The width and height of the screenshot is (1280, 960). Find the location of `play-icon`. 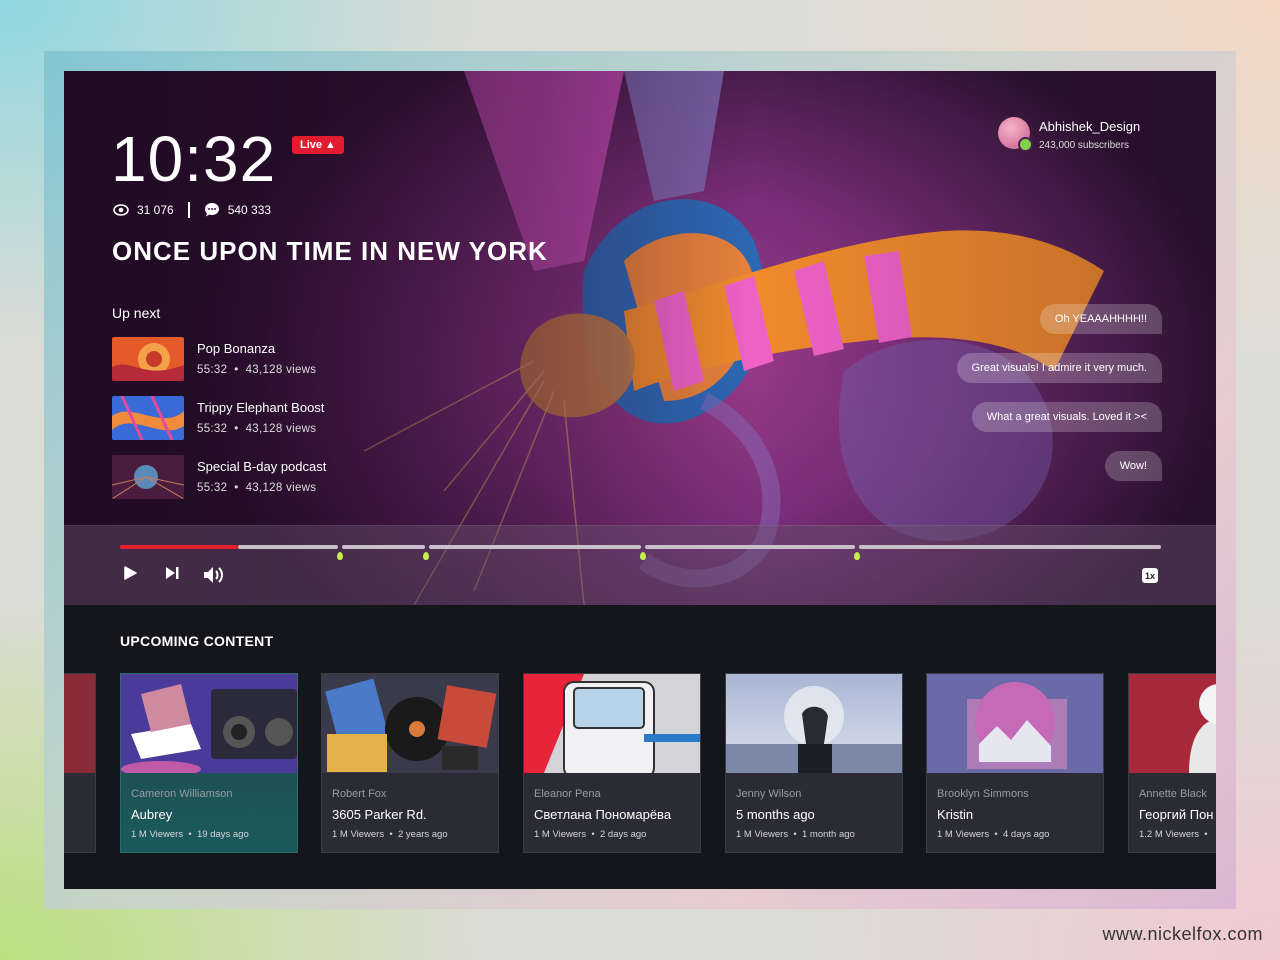

play-icon is located at coordinates (130, 573).